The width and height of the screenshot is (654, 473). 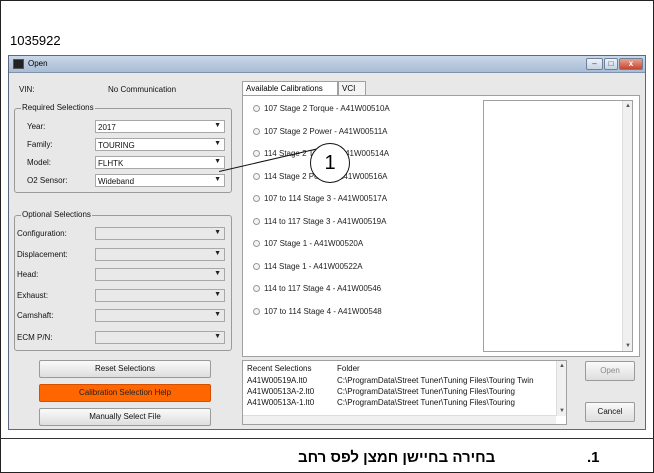 What do you see at coordinates (348, 368) in the screenshot?
I see `recent-col-folder: Folder` at bounding box center [348, 368].